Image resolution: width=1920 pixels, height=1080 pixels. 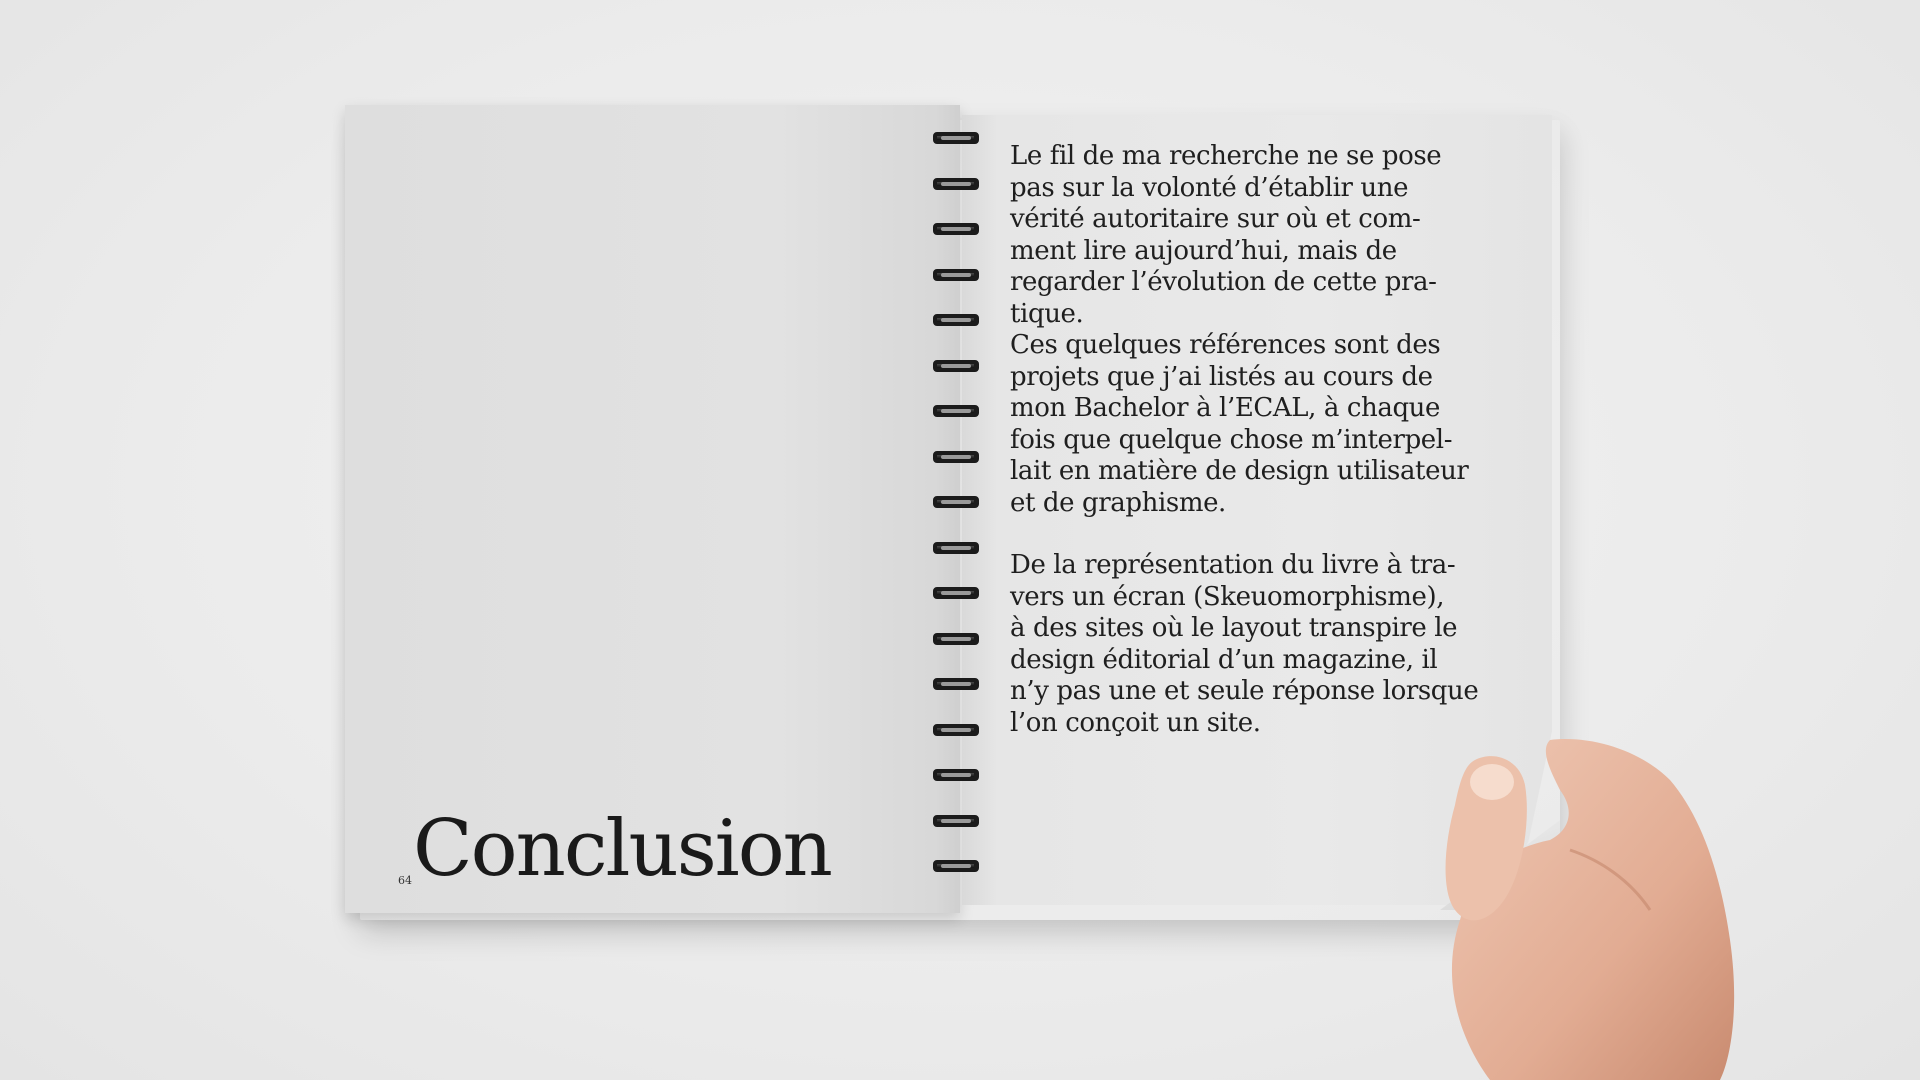 I want to click on chapter-heading: Conclusion, so click(x=623, y=849).